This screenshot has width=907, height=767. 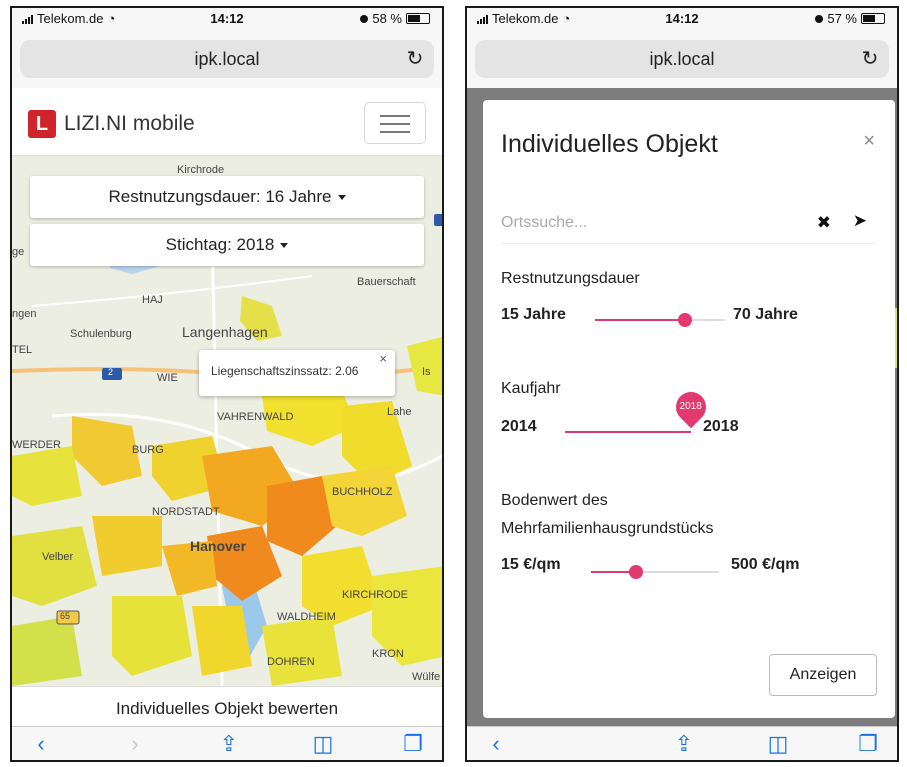 What do you see at coordinates (631, 223) in the screenshot?
I see `search-input` at bounding box center [631, 223].